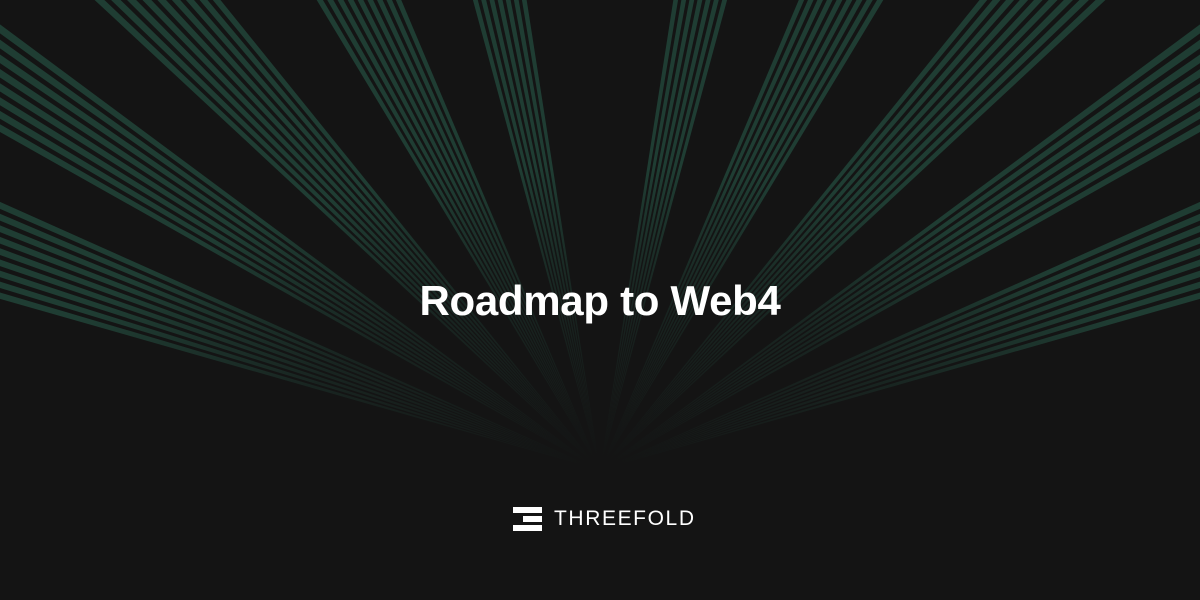  What do you see at coordinates (527, 510) in the screenshot?
I see `logo-bar-top` at bounding box center [527, 510].